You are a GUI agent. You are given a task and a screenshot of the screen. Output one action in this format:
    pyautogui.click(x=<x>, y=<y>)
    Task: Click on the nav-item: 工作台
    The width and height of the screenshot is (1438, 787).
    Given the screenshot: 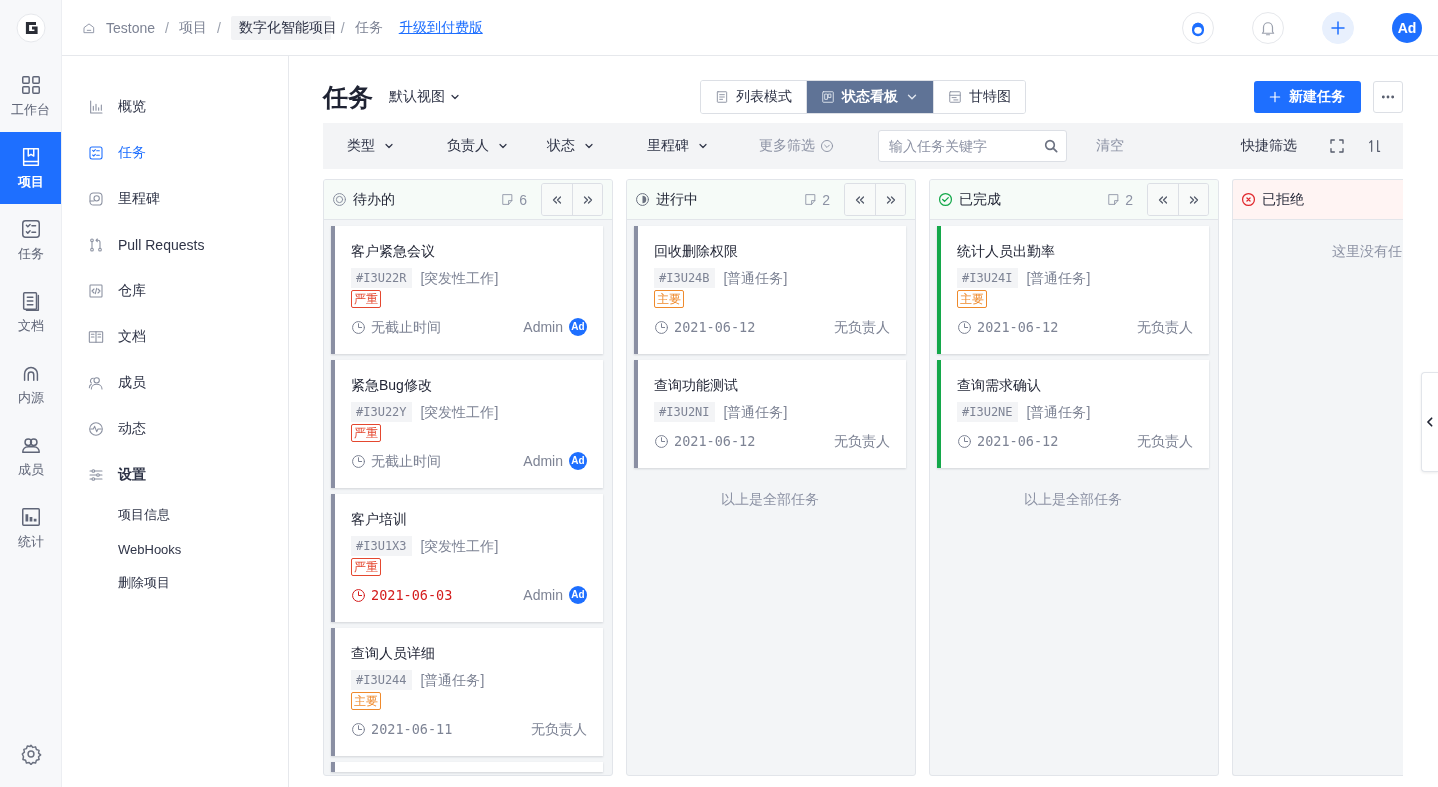 What is the action you would take?
    pyautogui.click(x=30, y=96)
    